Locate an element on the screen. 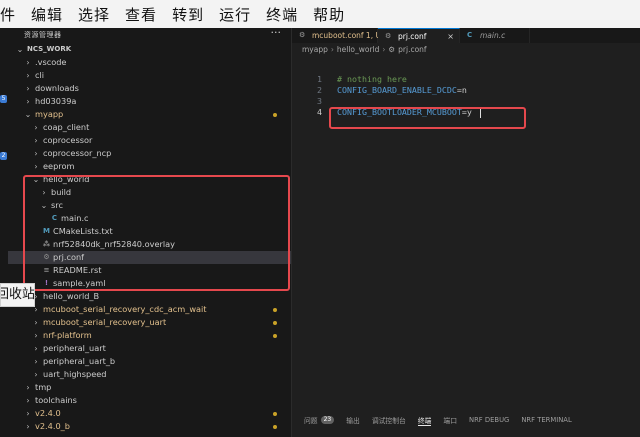 This screenshot has height=437, width=640. tree-item-coprocessor: › coprocessor is located at coordinates (149, 140).